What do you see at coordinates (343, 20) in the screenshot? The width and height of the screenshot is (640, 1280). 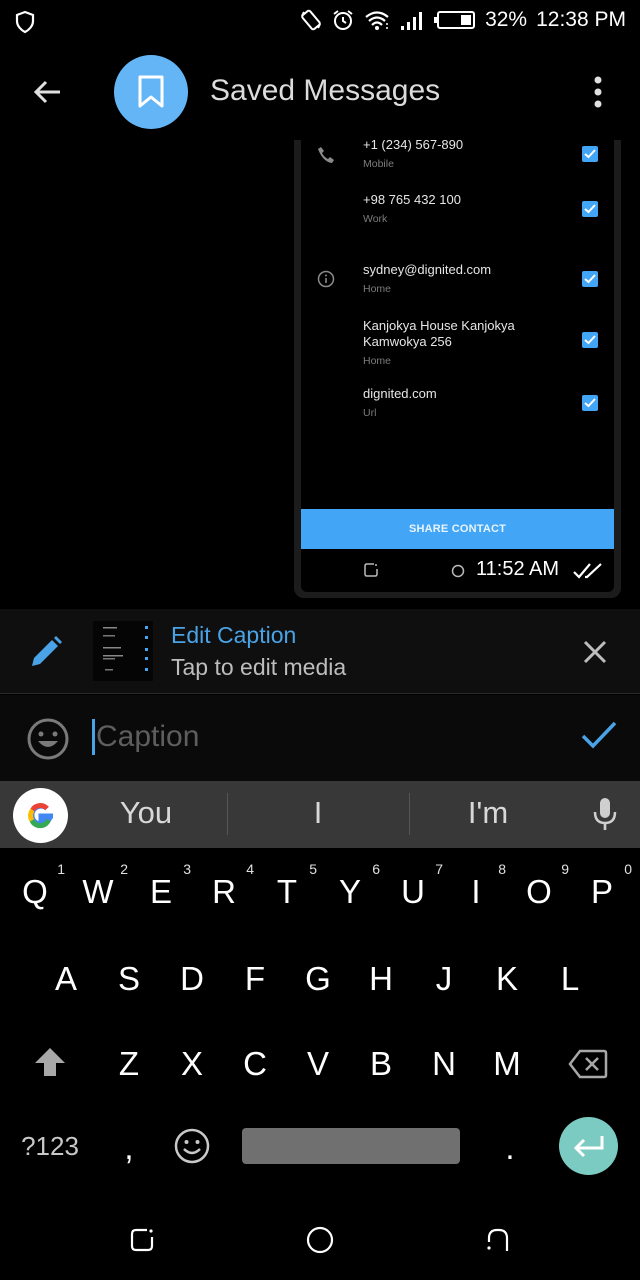 I see `alarm-icon` at bounding box center [343, 20].